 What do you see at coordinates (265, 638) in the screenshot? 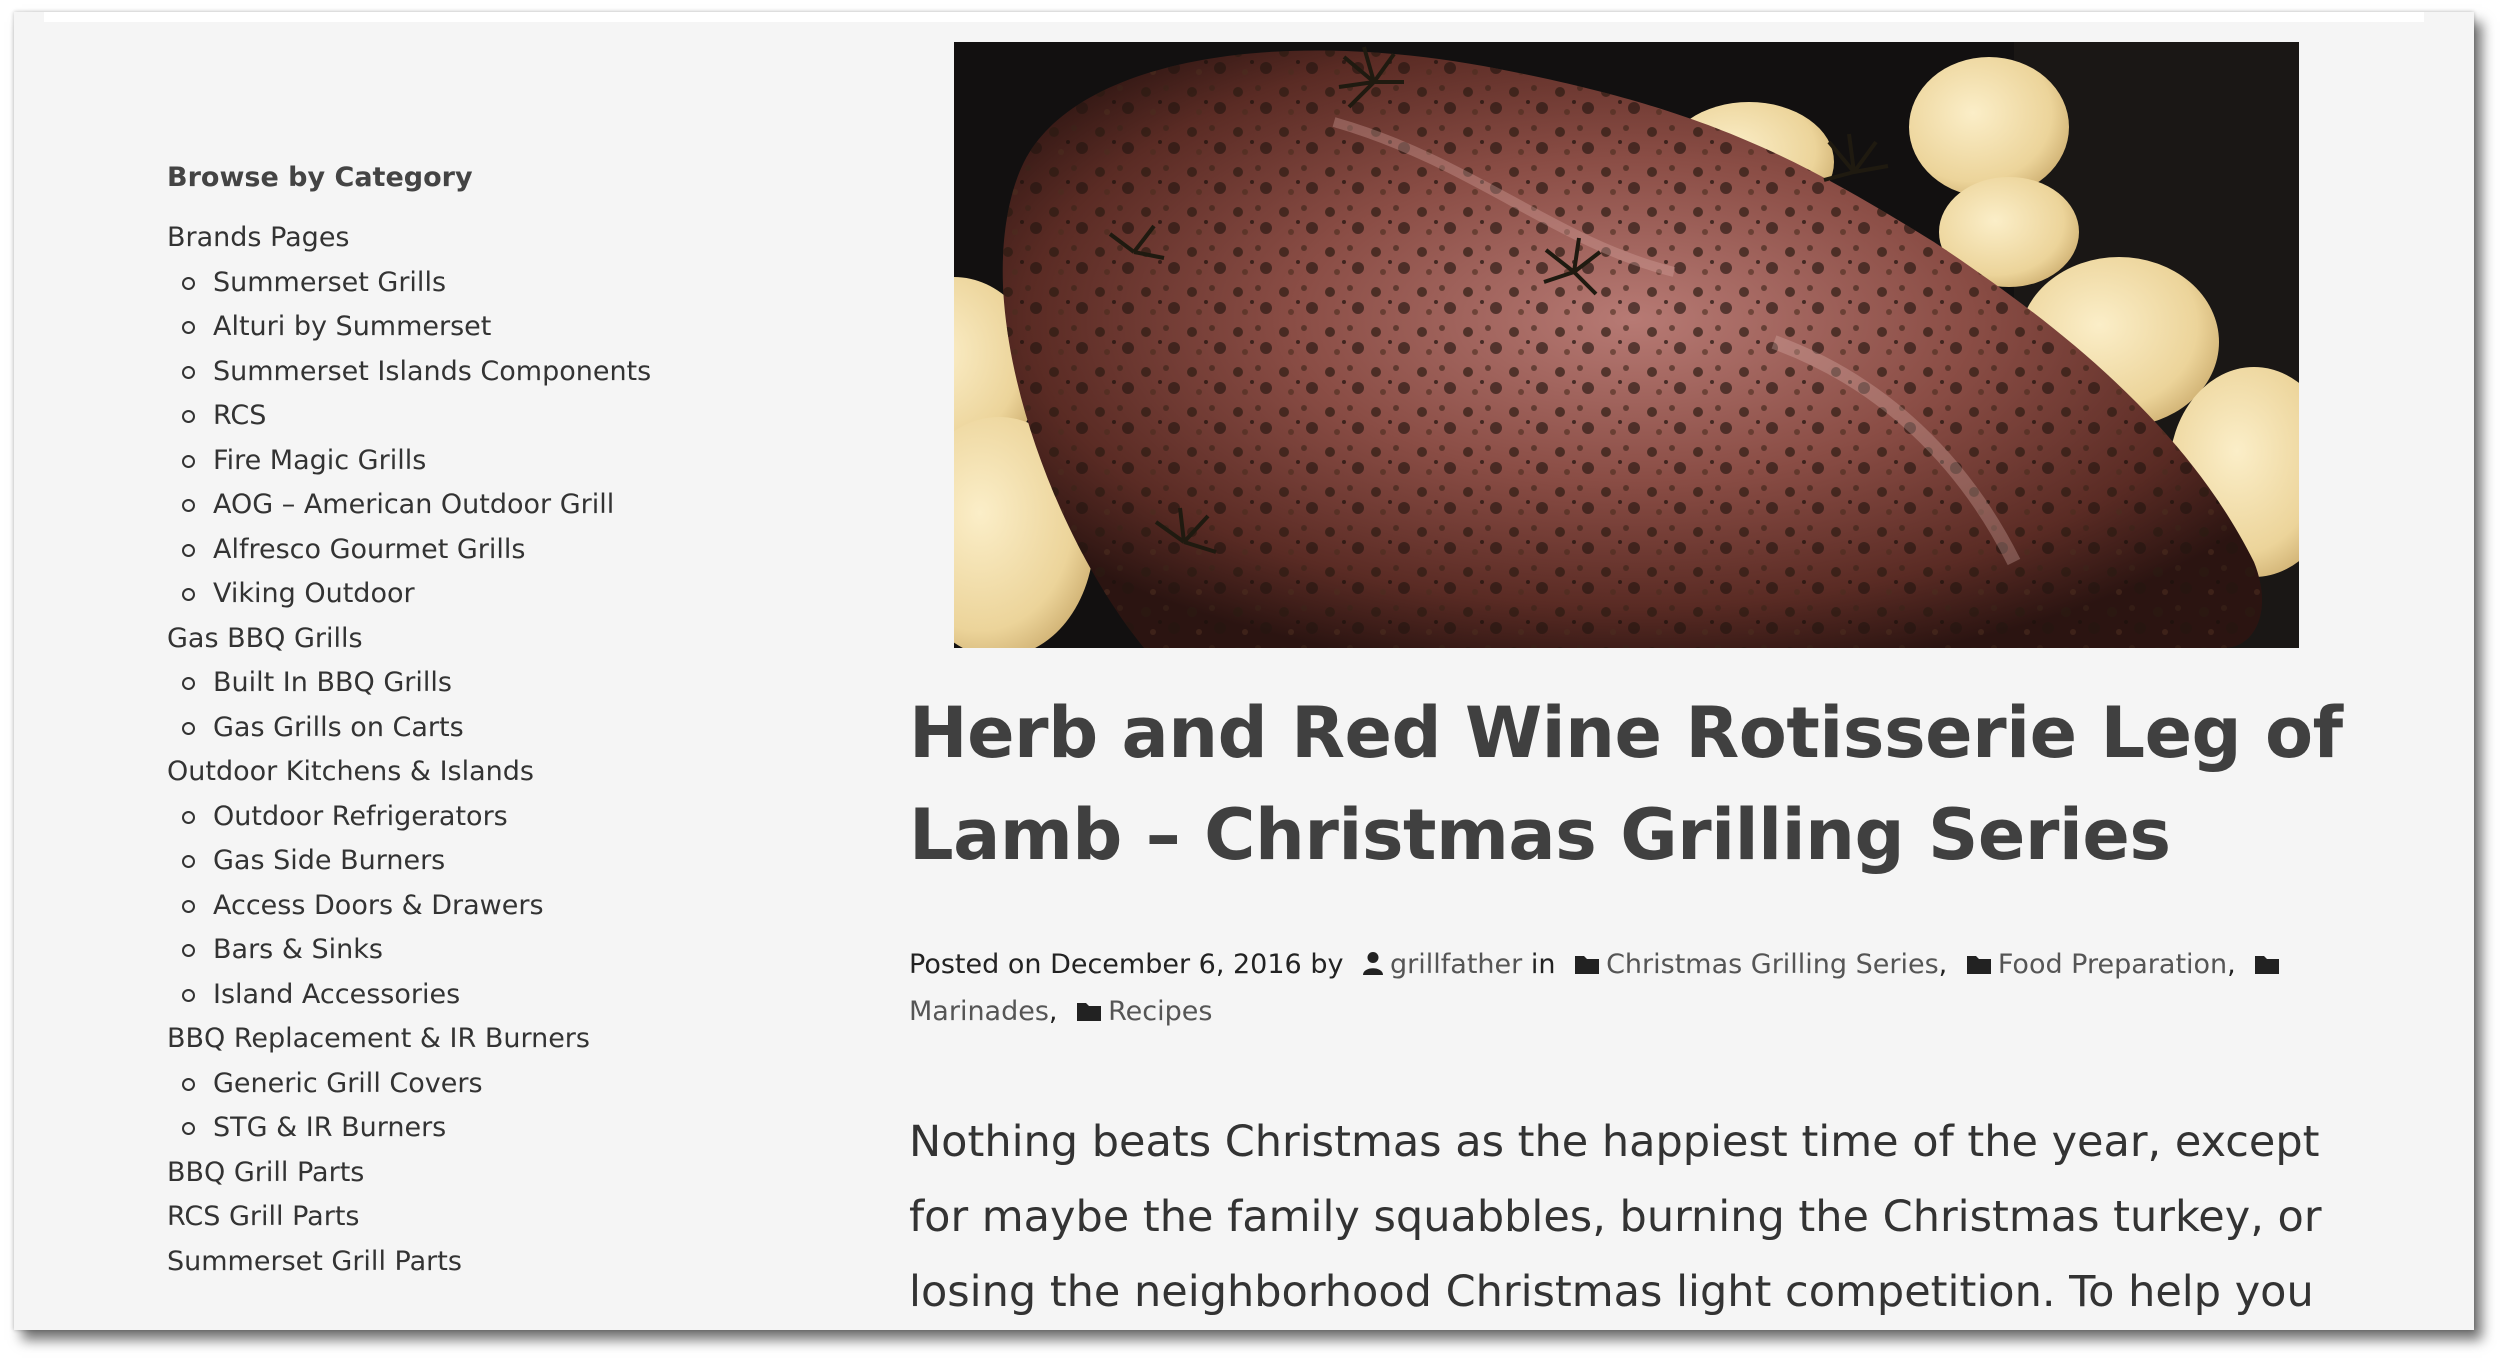
I see `sidebar-category-link: Gas BBQ Grills` at bounding box center [265, 638].